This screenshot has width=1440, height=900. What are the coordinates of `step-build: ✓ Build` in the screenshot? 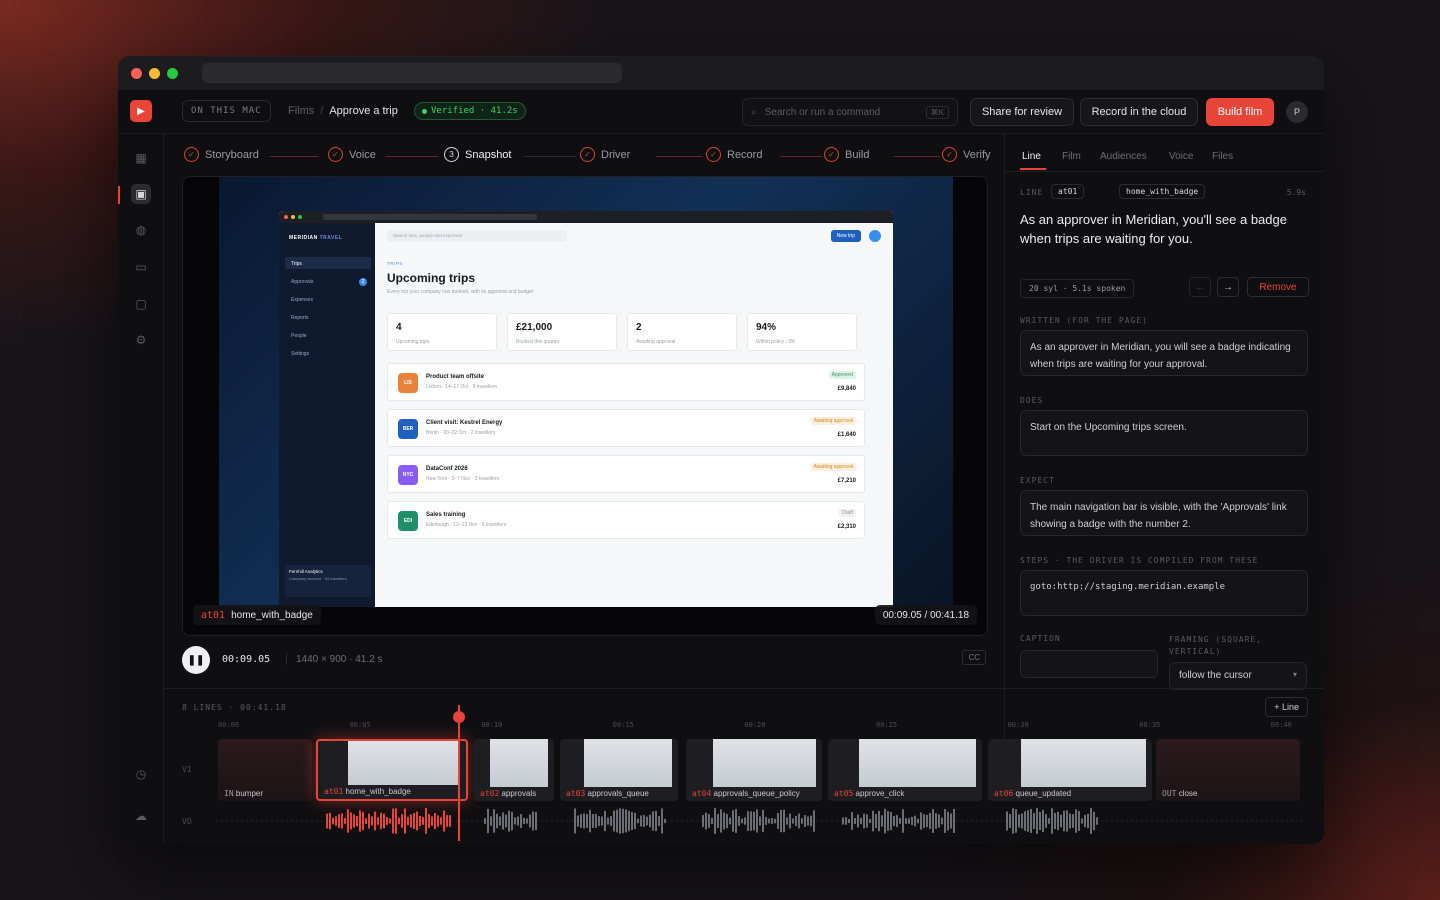 It's located at (846, 154).